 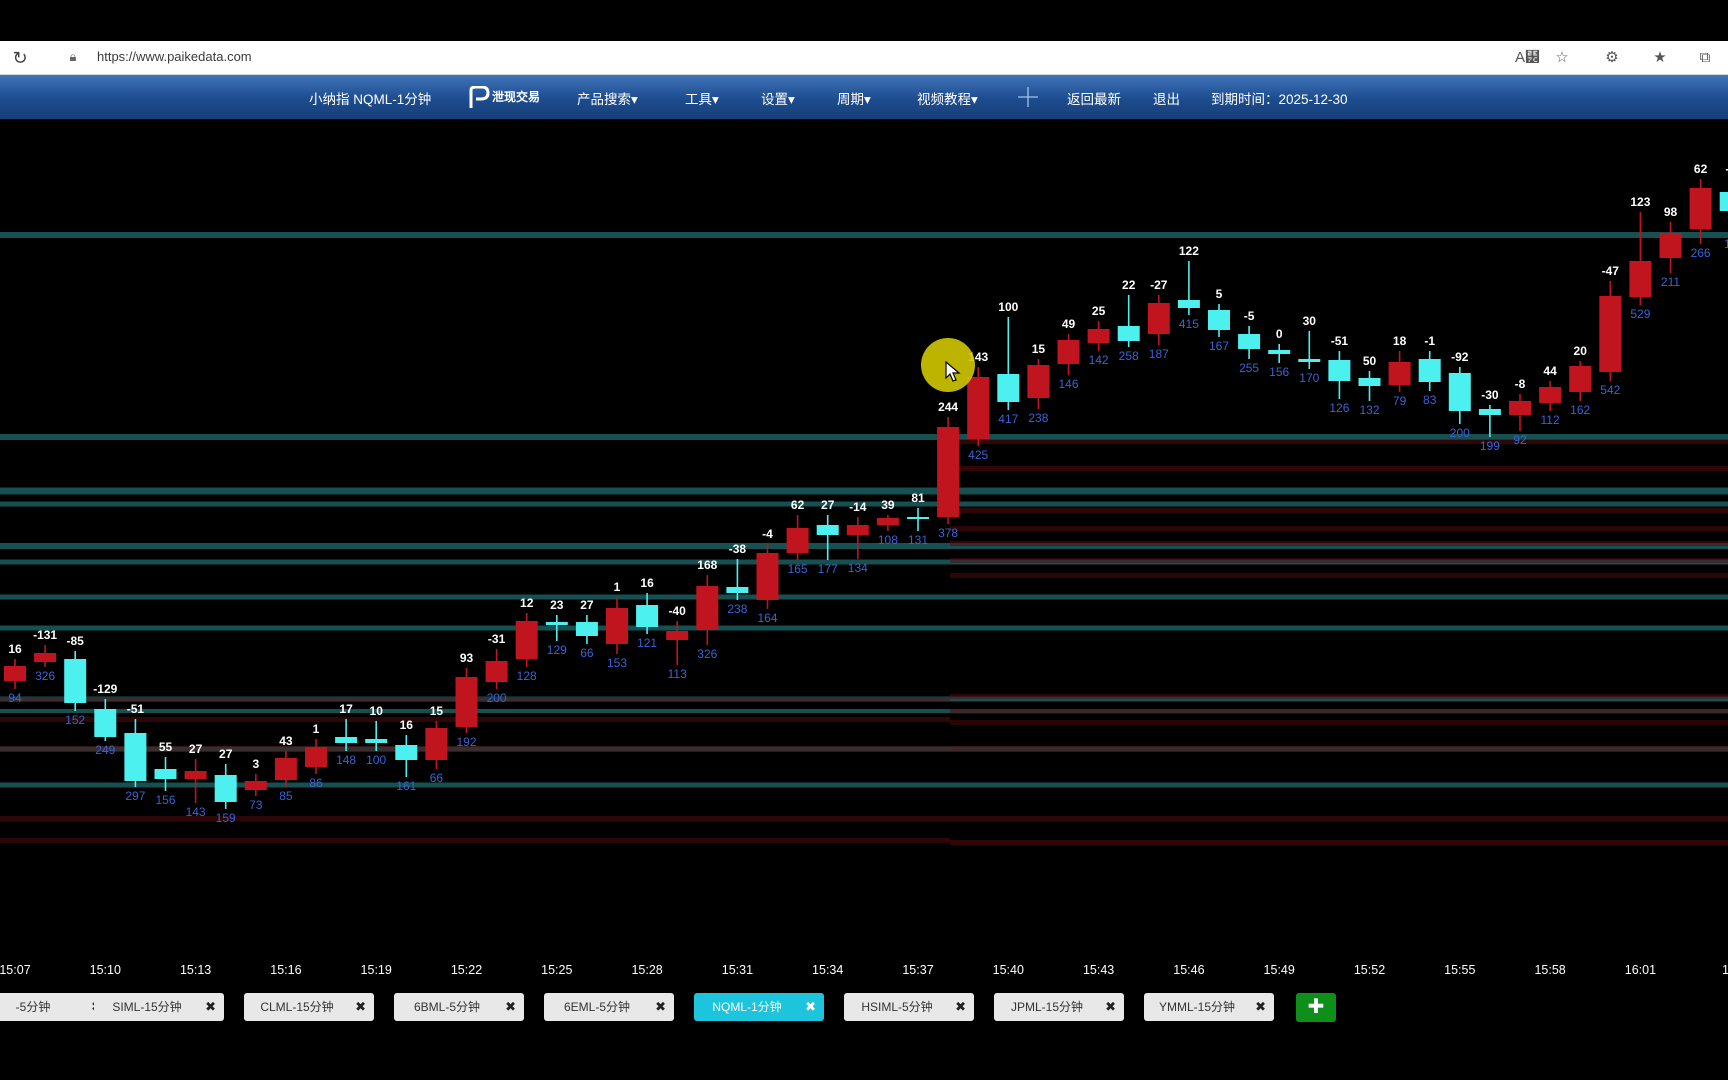 I want to click on x-tick-label: 15:16, so click(x=285, y=970).